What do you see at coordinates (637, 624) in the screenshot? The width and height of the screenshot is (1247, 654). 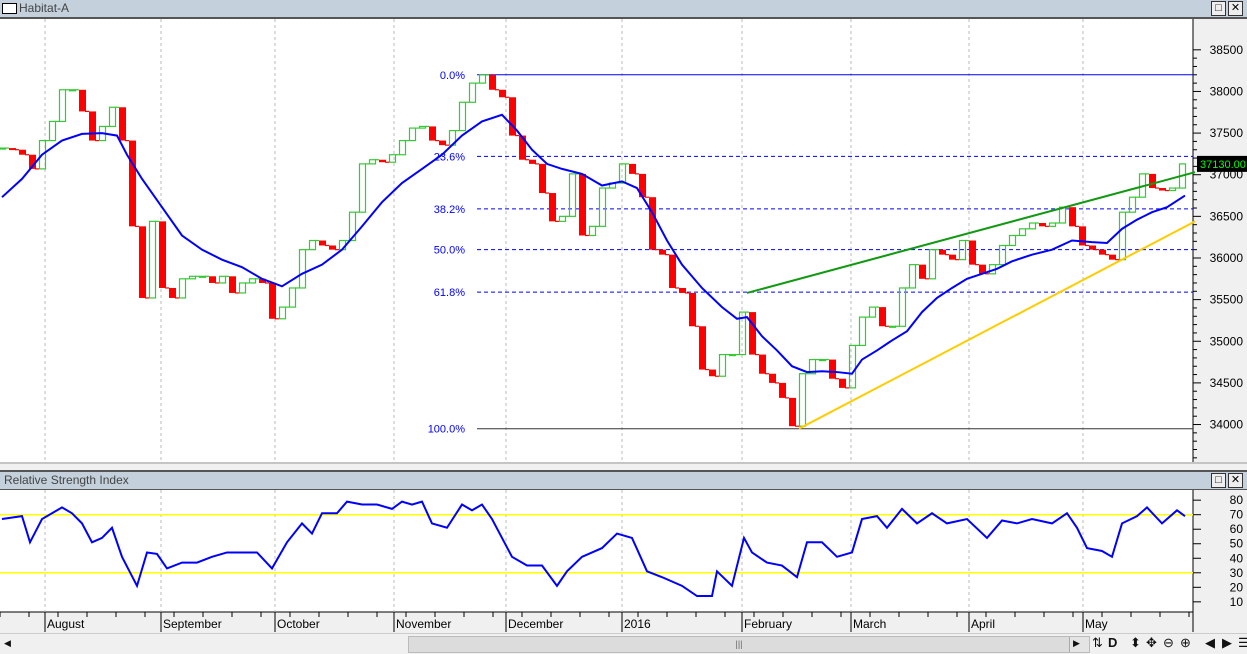 I see `month-label: 2016` at bounding box center [637, 624].